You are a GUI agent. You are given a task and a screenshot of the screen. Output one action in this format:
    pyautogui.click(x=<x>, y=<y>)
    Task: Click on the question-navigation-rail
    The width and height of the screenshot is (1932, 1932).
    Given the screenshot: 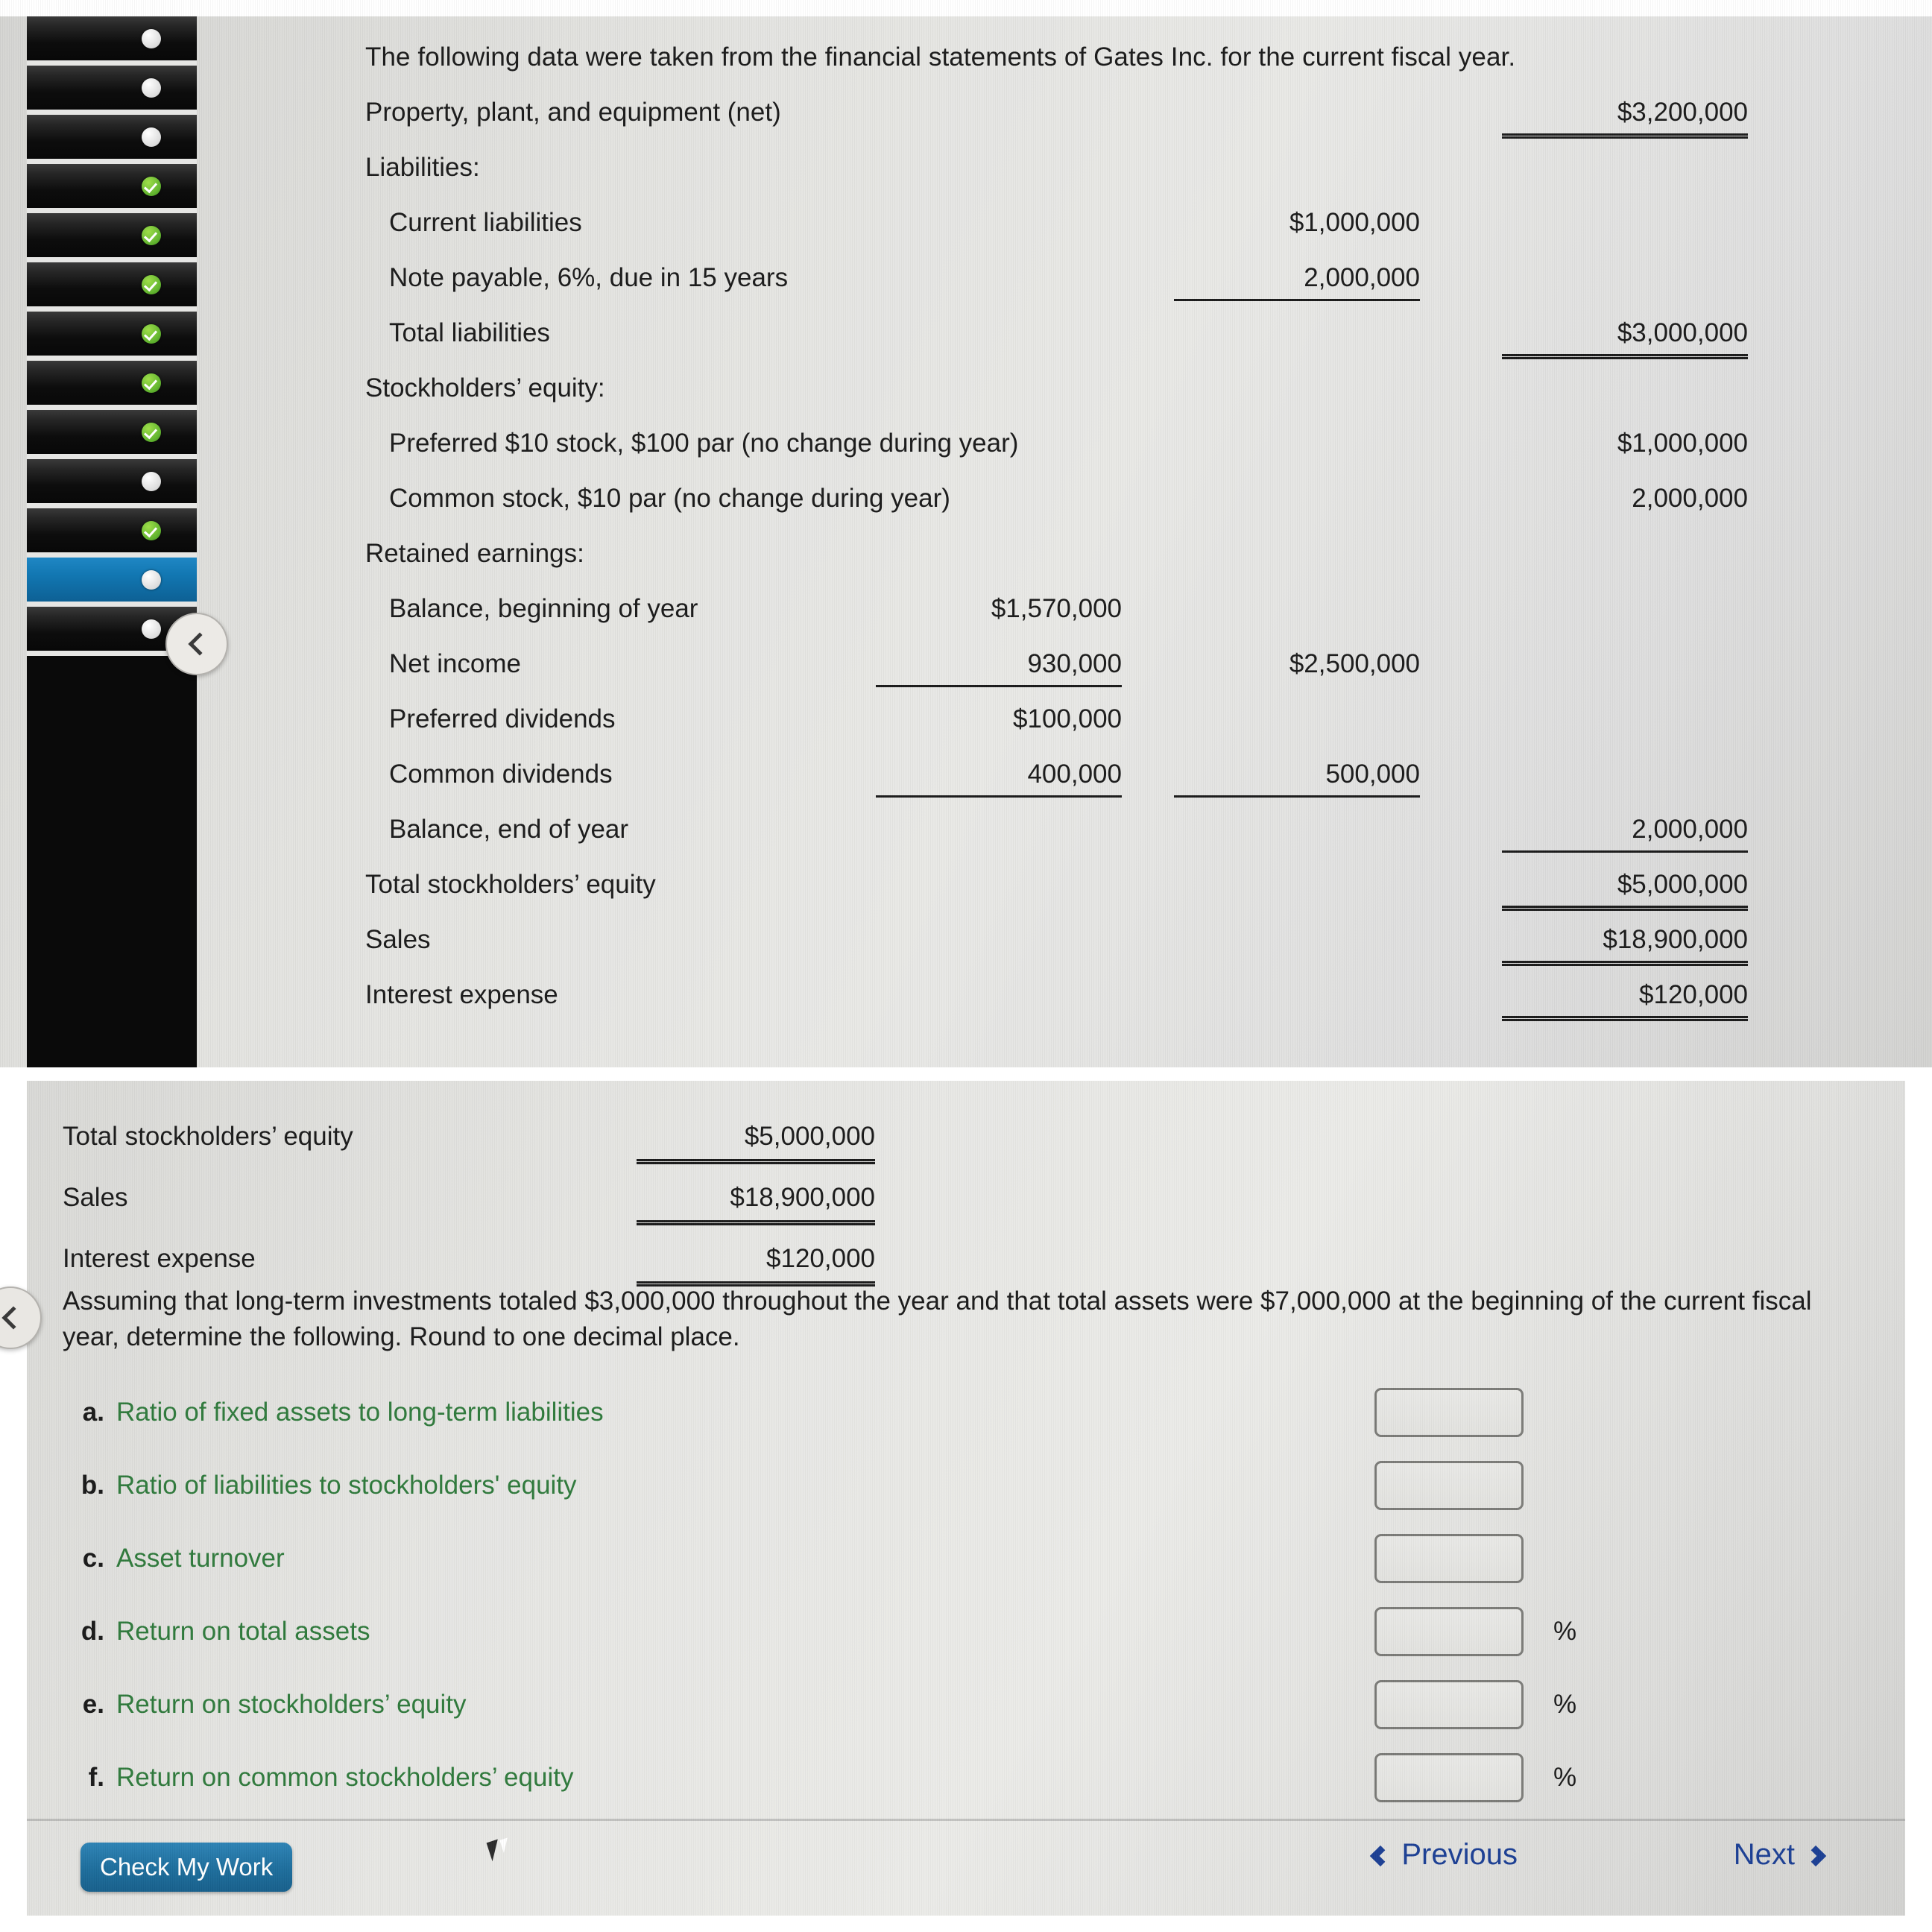 What is the action you would take?
    pyautogui.click(x=112, y=542)
    